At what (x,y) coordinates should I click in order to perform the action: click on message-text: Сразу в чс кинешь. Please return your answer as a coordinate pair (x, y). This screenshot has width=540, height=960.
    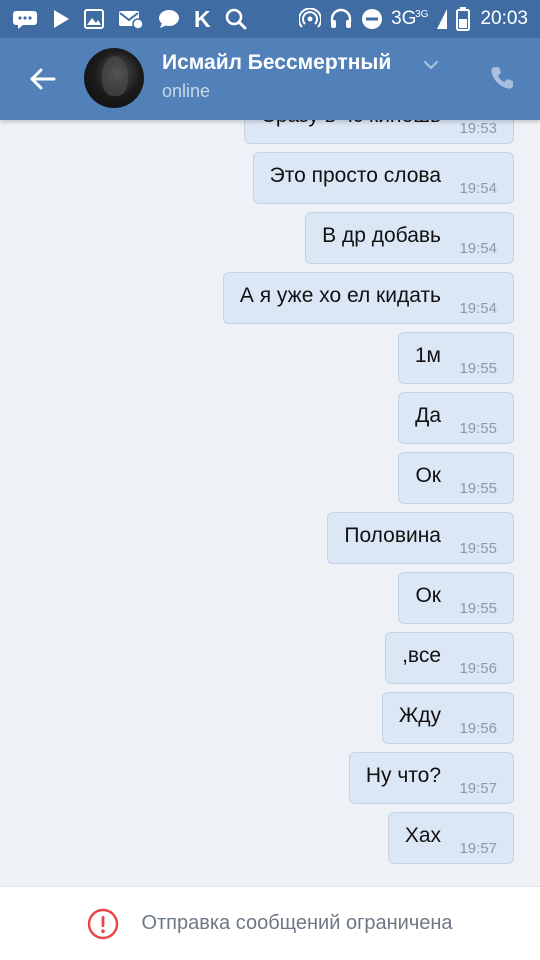
    Looking at the image, I should click on (351, 124).